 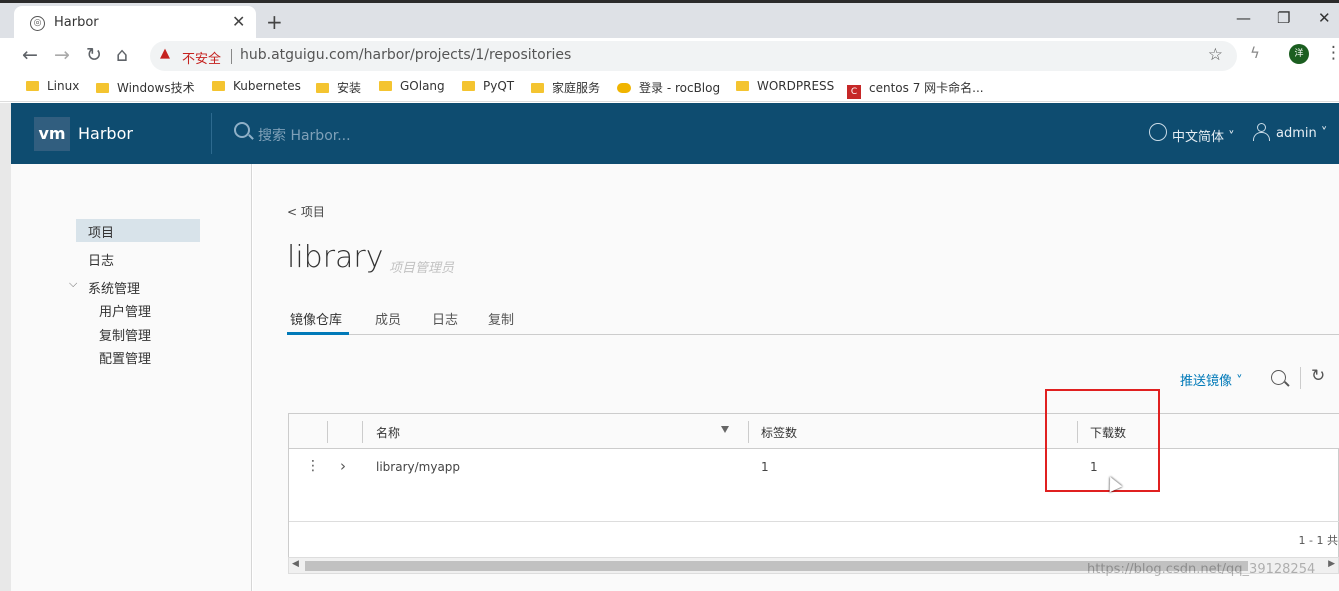 I want to click on left-gutter, so click(x=5, y=347).